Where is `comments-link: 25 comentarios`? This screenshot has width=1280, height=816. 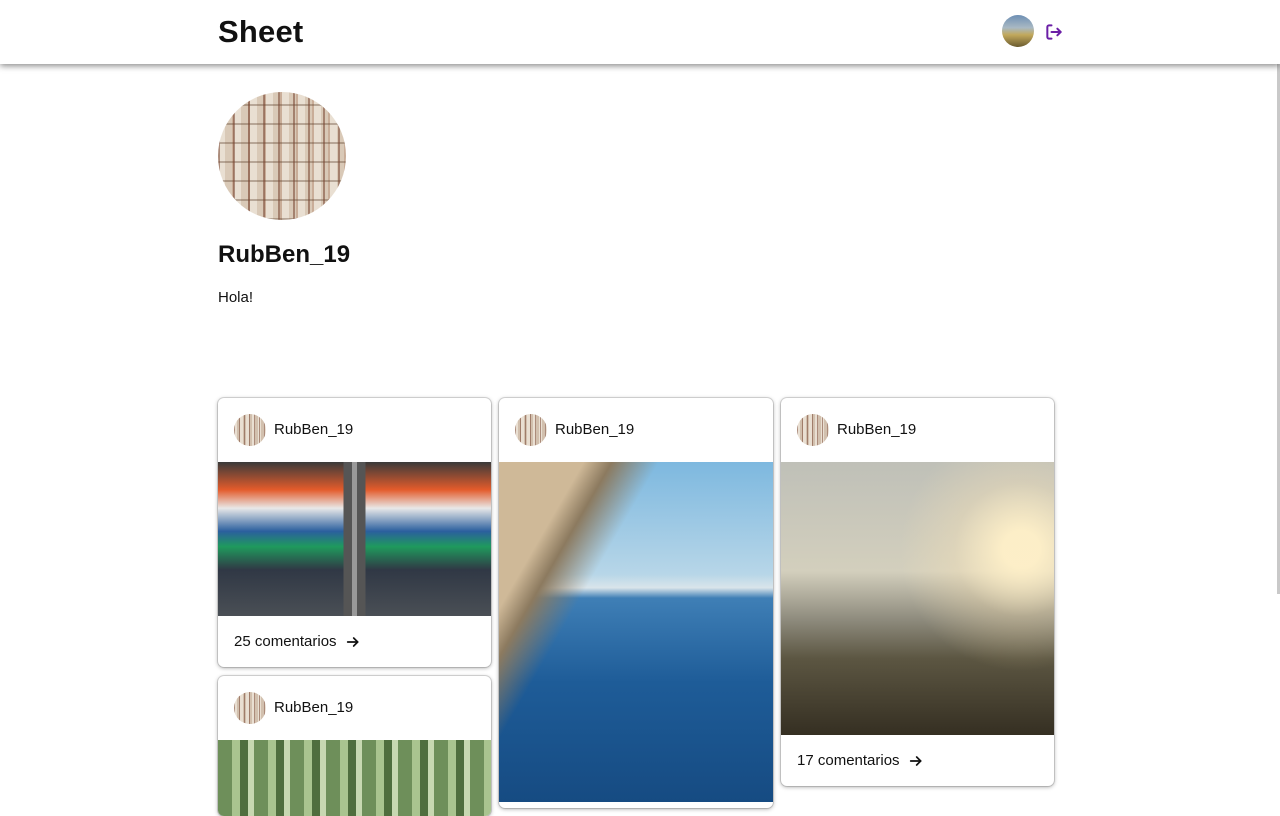 comments-link: 25 comentarios is located at coordinates (297, 641).